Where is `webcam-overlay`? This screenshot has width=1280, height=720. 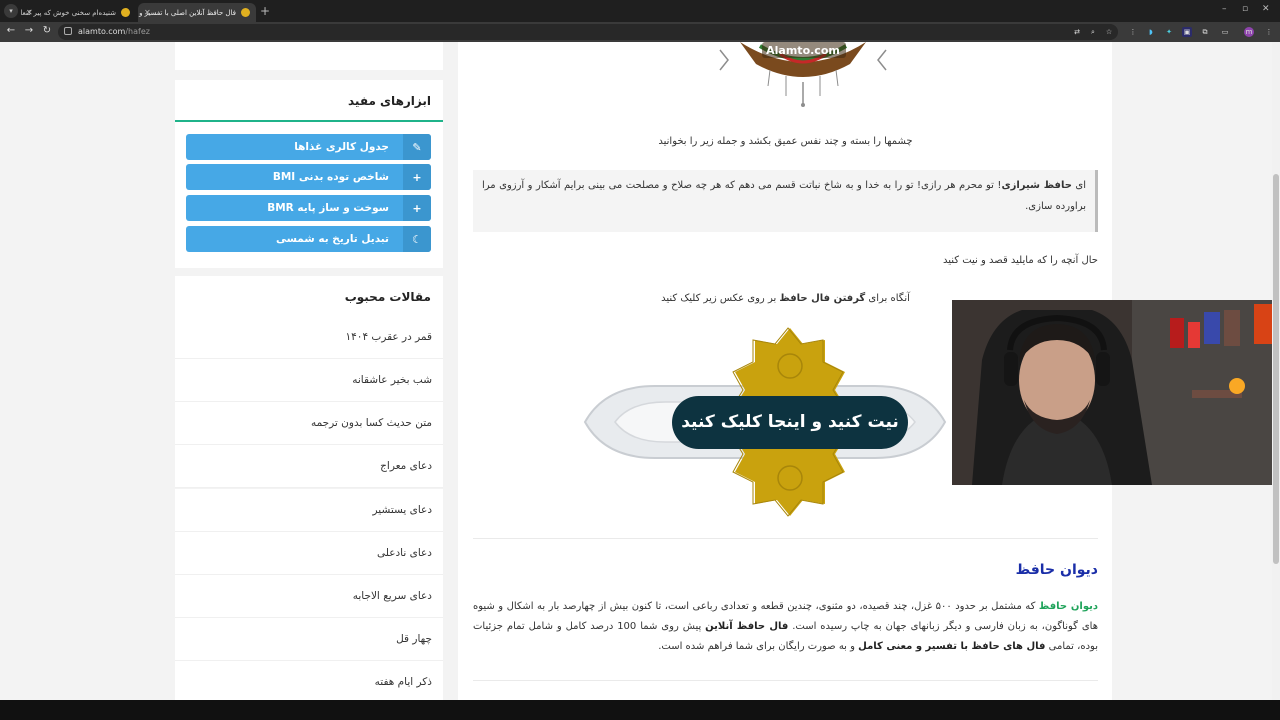 webcam-overlay is located at coordinates (1116, 392).